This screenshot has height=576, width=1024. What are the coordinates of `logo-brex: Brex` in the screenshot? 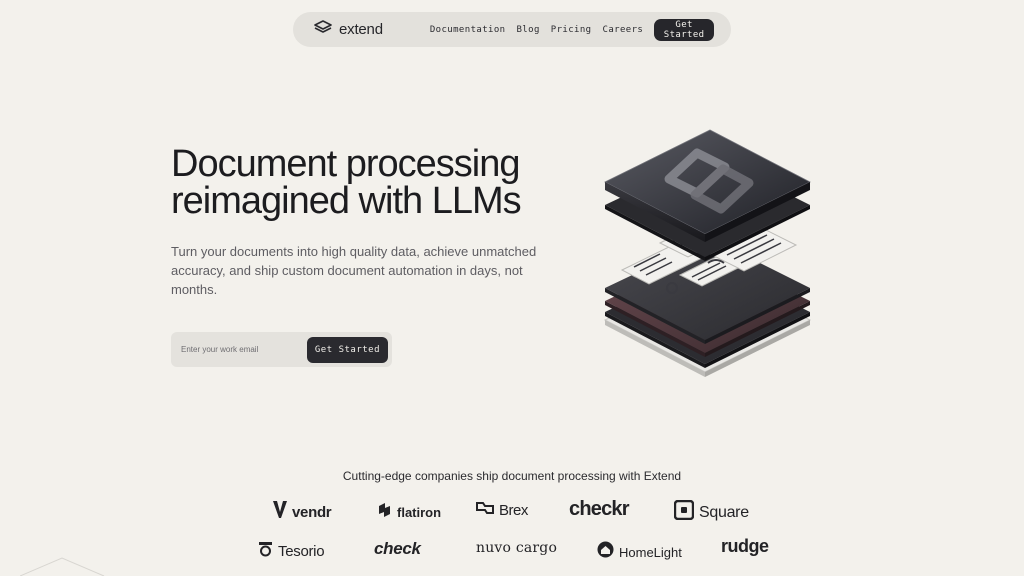 It's located at (502, 510).